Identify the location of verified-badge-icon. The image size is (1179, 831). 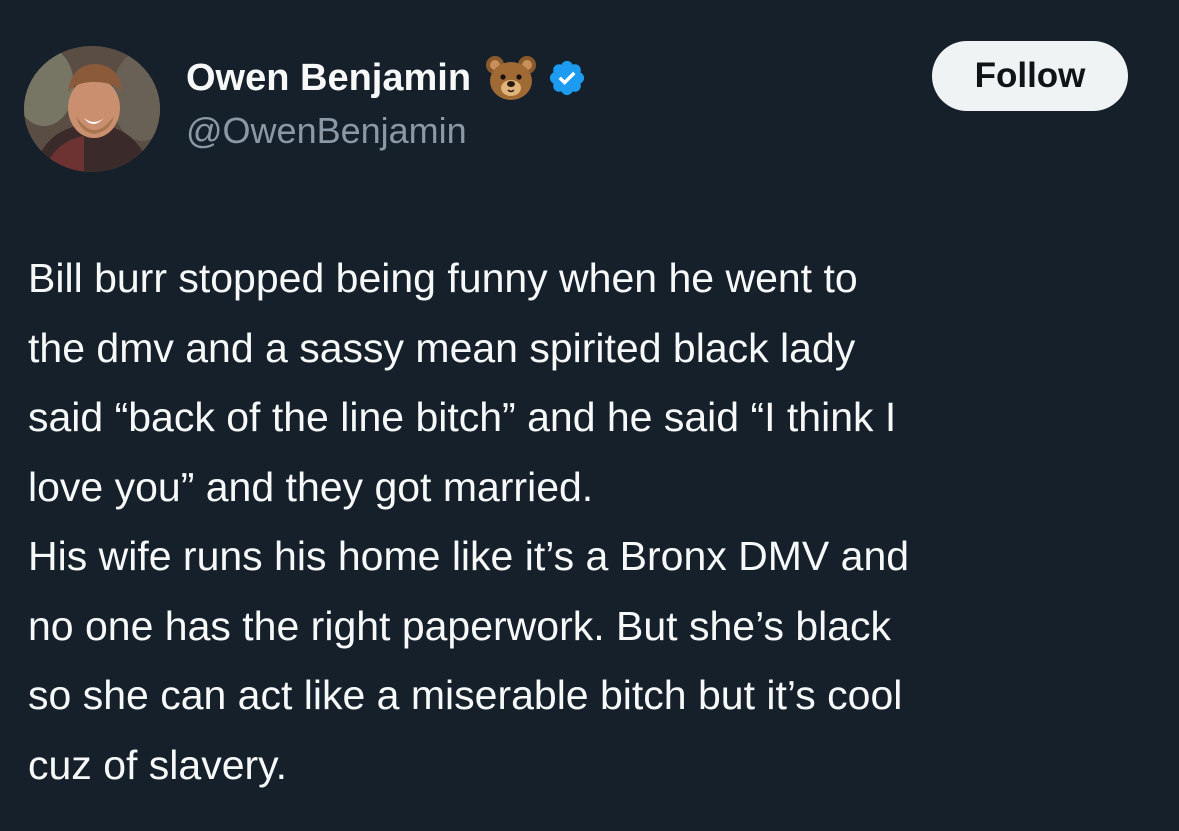
(567, 78).